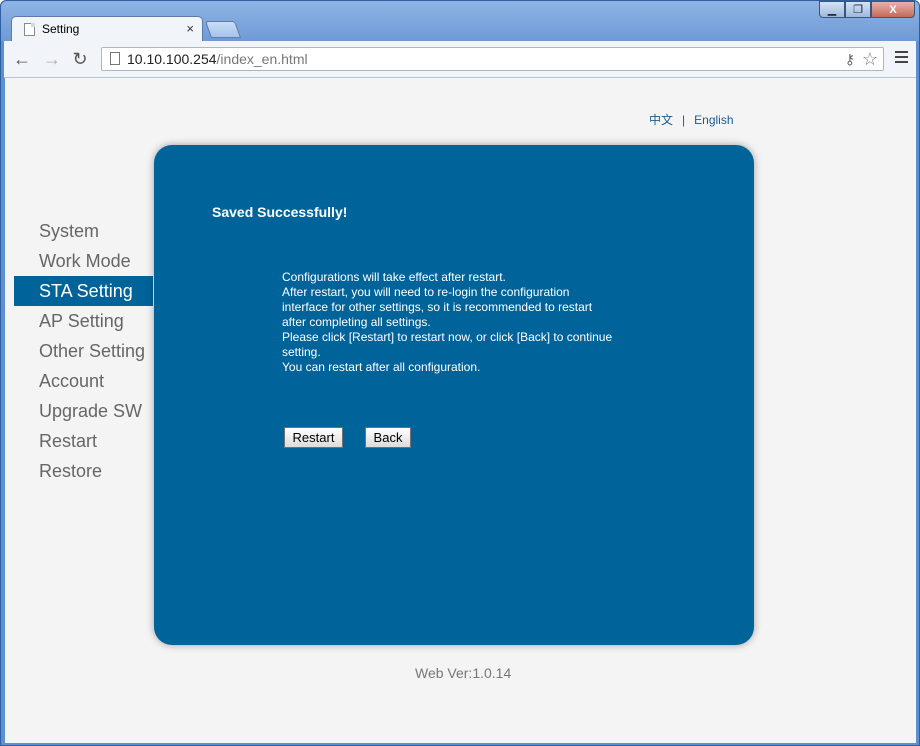 The height and width of the screenshot is (746, 920). What do you see at coordinates (460, 21) in the screenshot?
I see `title-bar: Setting × ▁ ❐ X` at bounding box center [460, 21].